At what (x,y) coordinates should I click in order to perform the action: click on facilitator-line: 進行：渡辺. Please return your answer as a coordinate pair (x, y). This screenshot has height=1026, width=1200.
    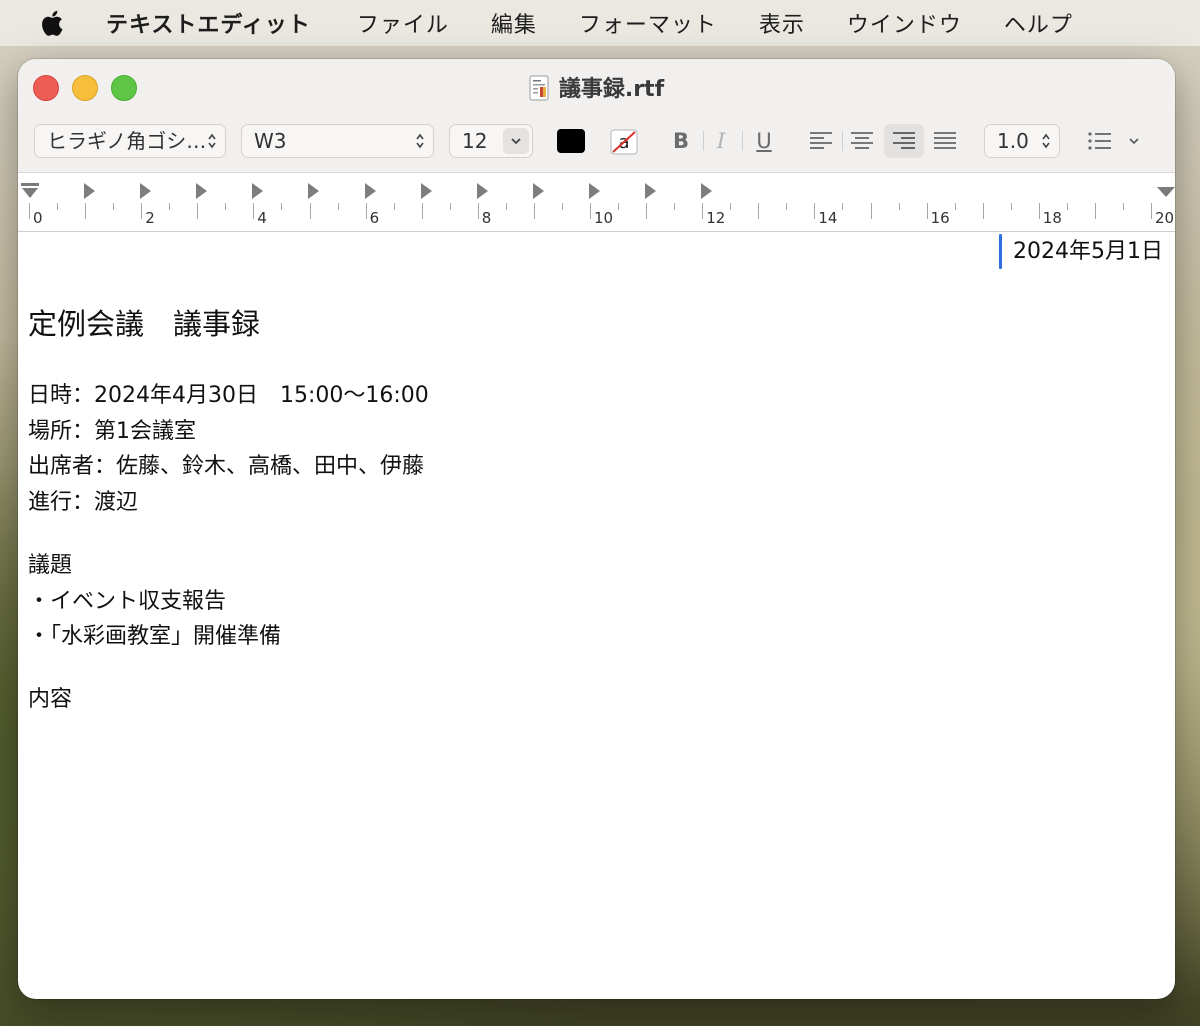
    Looking at the image, I should click on (83, 502).